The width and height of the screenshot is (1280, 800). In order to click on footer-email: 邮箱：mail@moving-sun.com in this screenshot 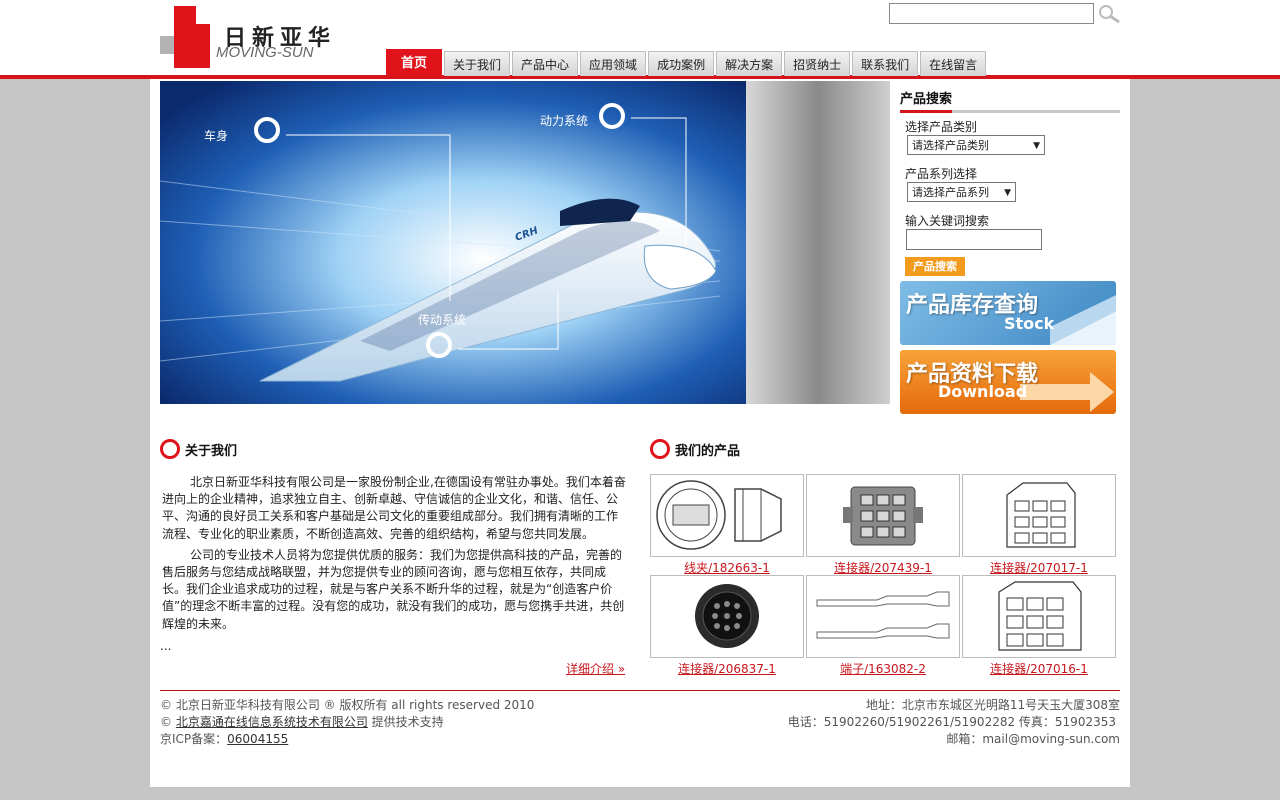, I will do `click(1033, 739)`.